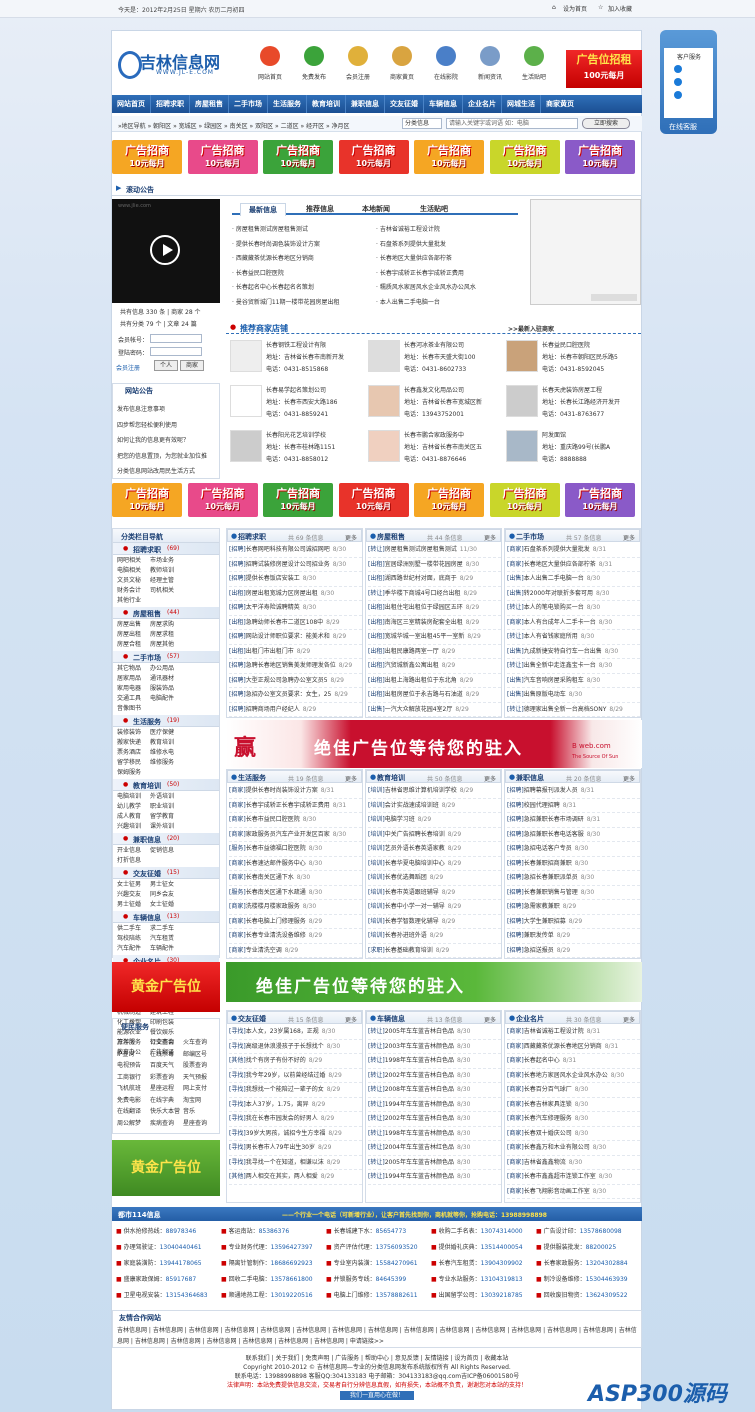 This screenshot has height=1412, width=755. Describe the element at coordinates (166, 797) in the screenshot. I see `category-sub-link: 外语培训` at that location.